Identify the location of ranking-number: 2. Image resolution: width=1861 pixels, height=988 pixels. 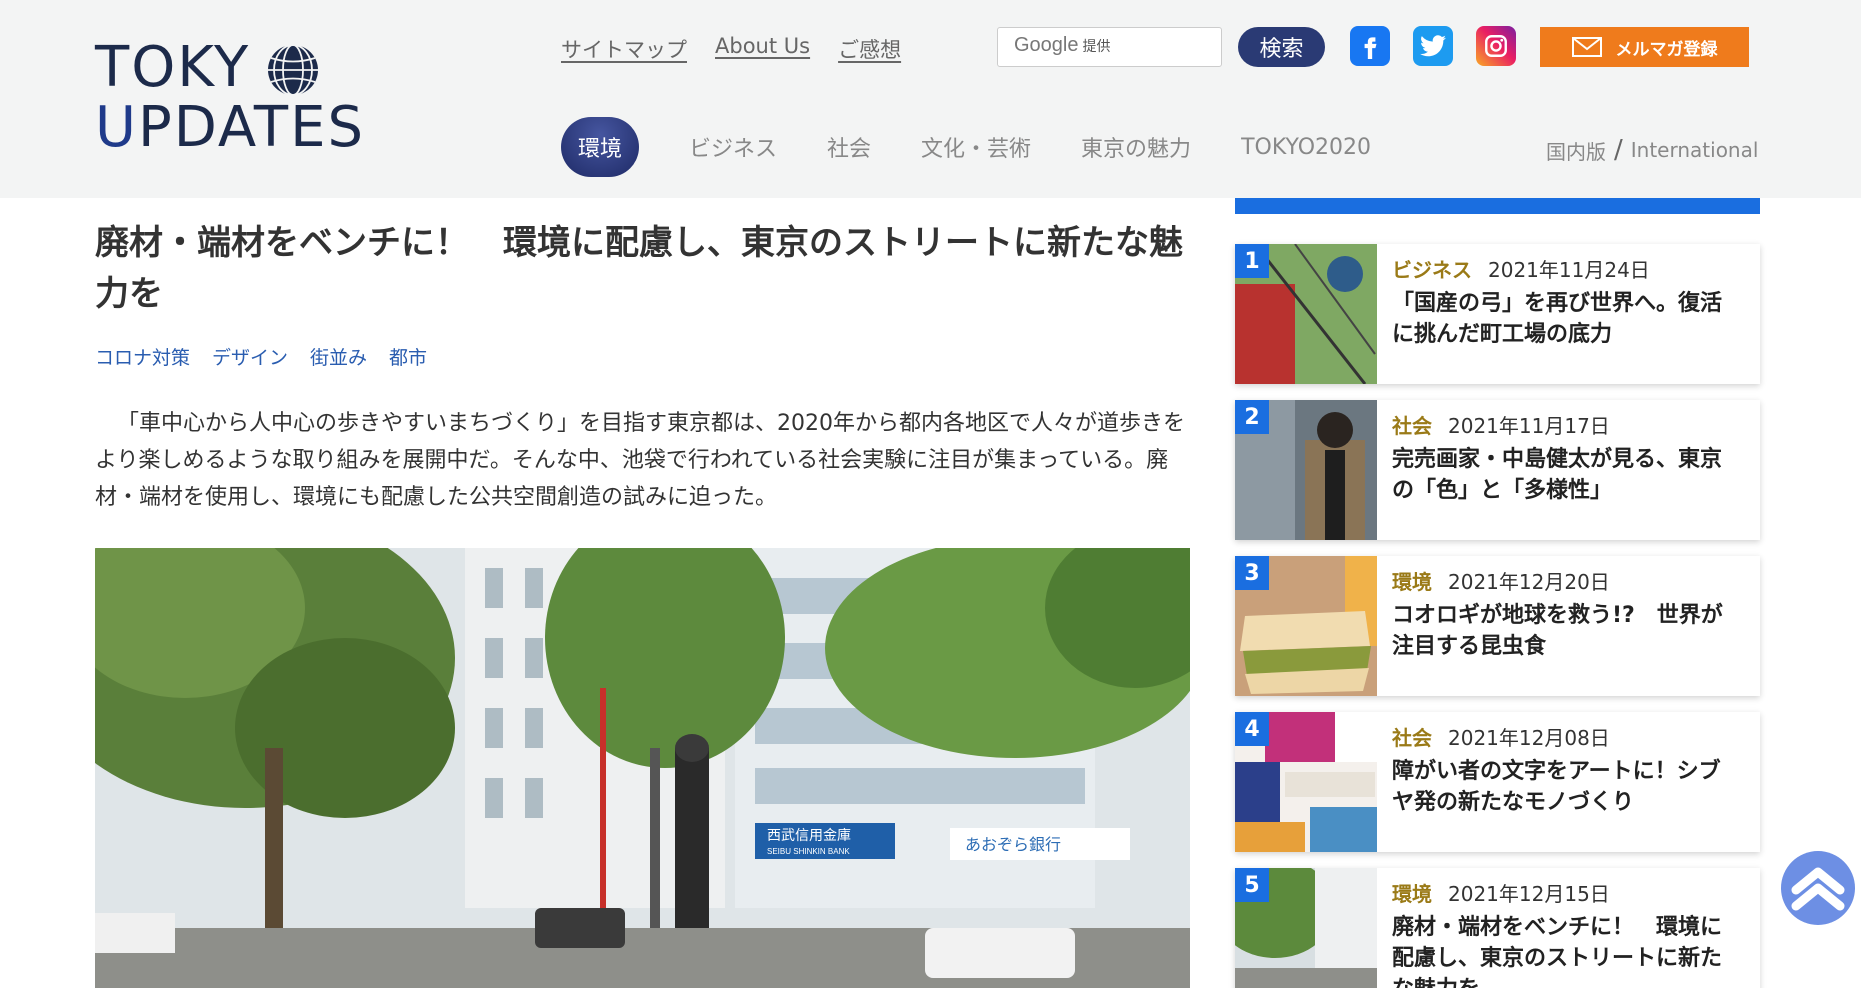
(1252, 417).